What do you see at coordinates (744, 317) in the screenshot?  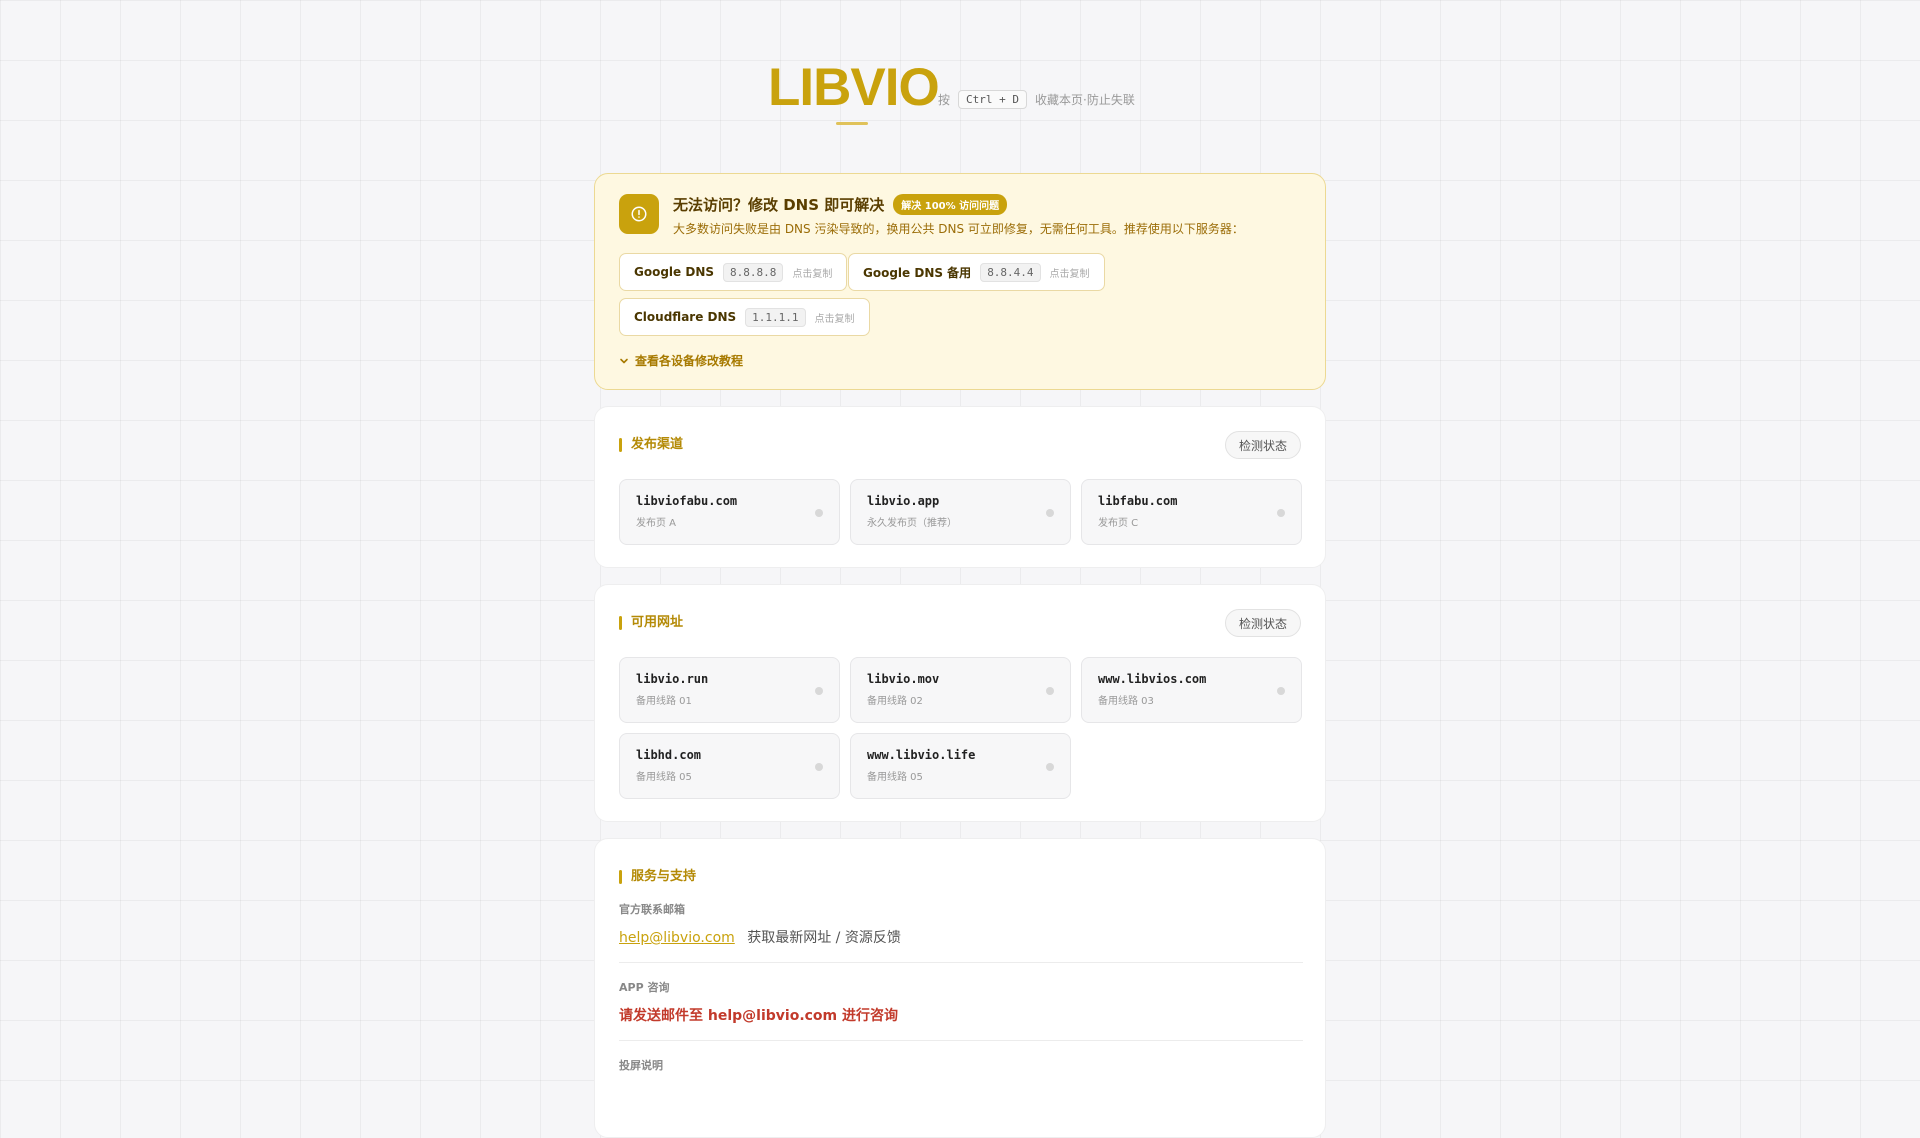 I see `dns-chip-cloudflare: Cloudflare DNS 1.1.1.1 点击复制` at bounding box center [744, 317].